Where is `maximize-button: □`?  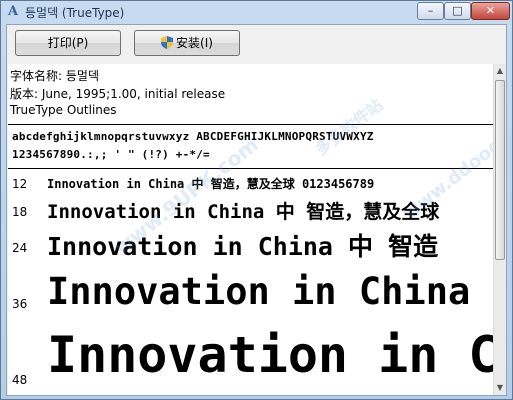
maximize-button: □ is located at coordinates (457, 11).